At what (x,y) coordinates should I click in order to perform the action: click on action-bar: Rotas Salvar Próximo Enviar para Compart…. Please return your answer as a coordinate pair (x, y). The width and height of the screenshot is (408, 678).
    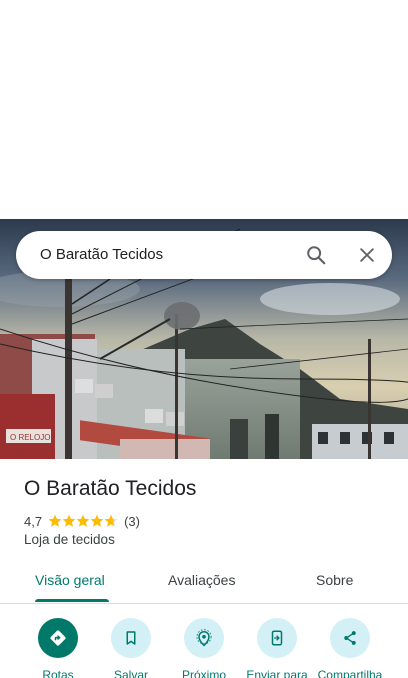
    Looking at the image, I should click on (204, 641).